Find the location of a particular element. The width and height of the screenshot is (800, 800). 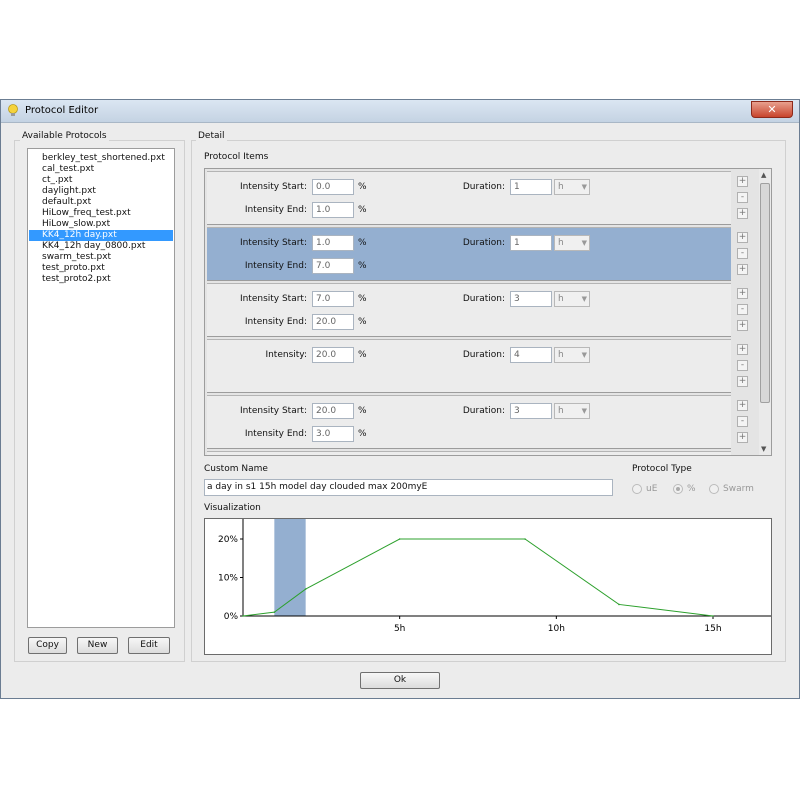

list-item: KK4_12h day.pxt is located at coordinates (101, 235).